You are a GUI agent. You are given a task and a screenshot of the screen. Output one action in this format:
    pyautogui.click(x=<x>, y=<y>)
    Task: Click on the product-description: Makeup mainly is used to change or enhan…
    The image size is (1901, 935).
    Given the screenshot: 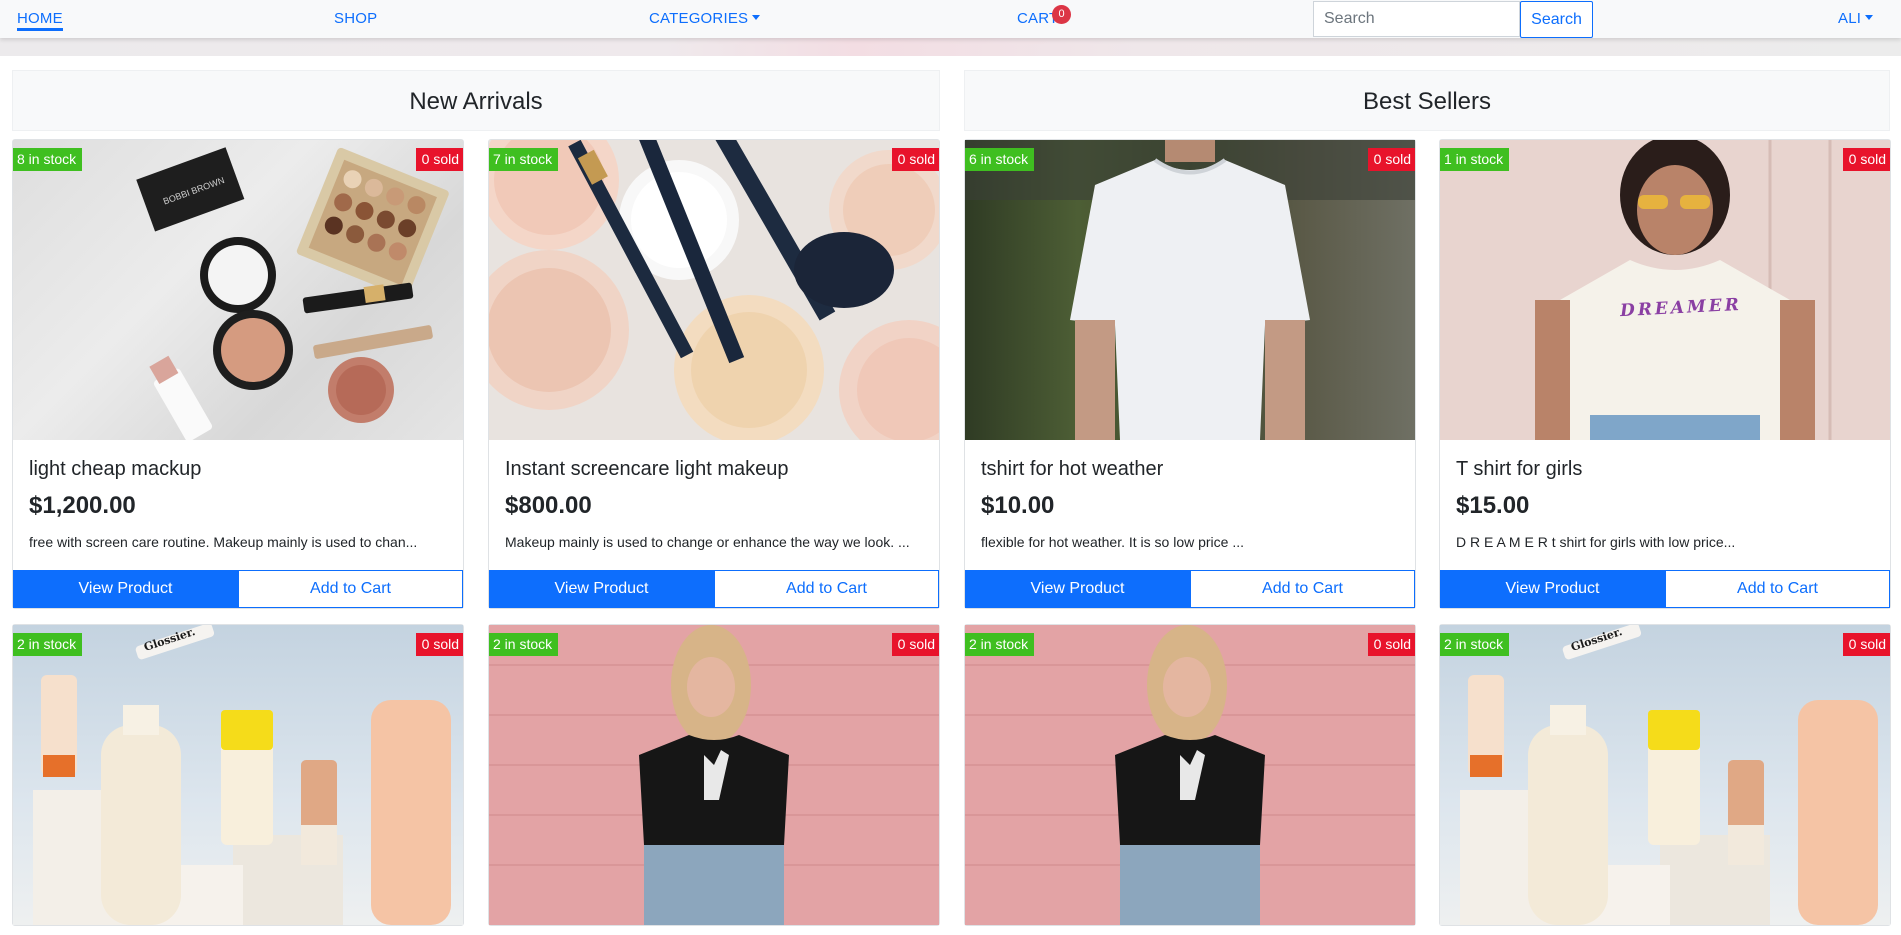 What is the action you would take?
    pyautogui.click(x=707, y=542)
    